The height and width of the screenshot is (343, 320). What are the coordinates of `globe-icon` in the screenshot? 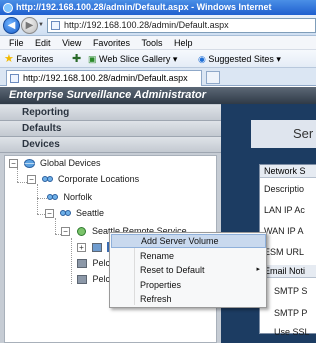 It's located at (29, 164).